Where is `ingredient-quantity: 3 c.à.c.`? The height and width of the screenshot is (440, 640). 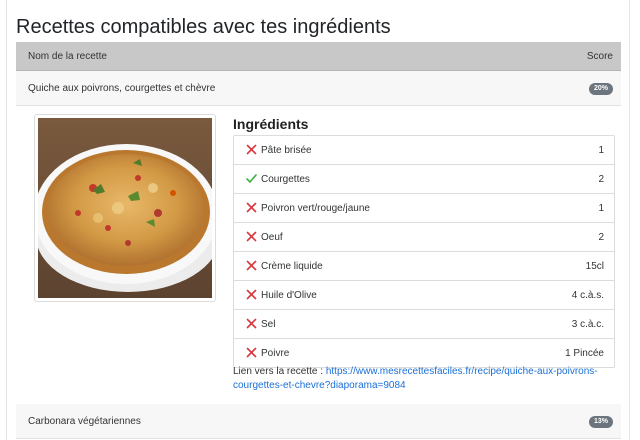
ingredient-quantity: 3 c.à.c. is located at coordinates (587, 324).